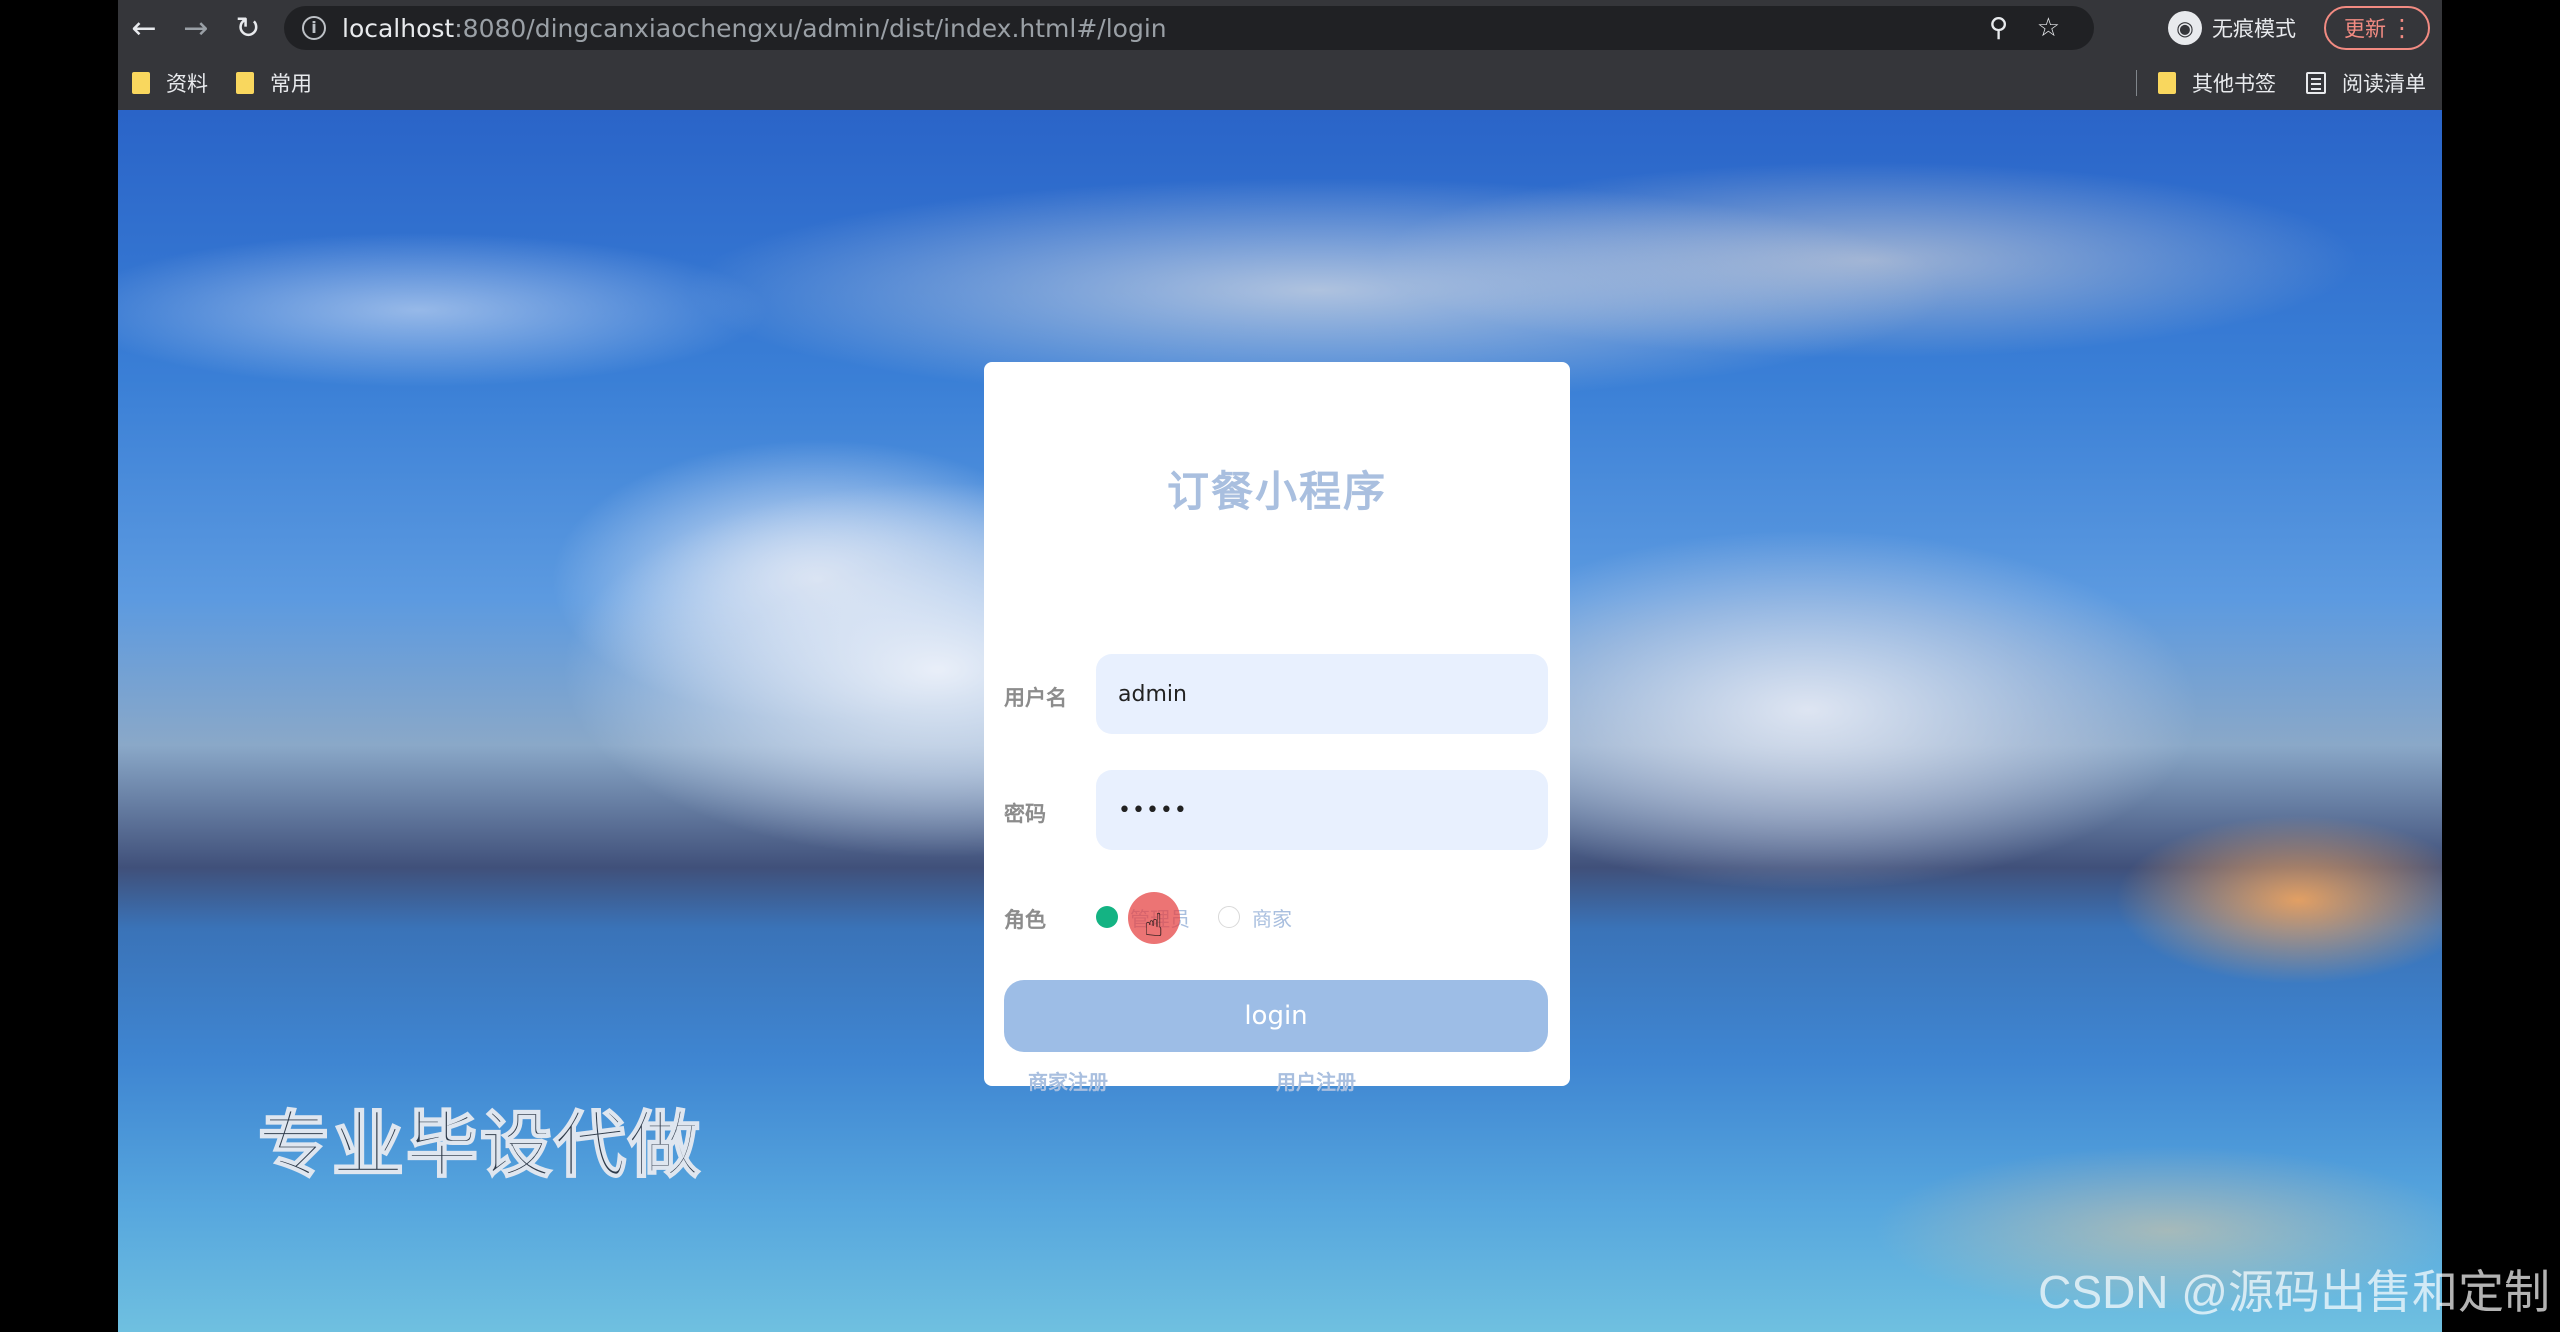 The width and height of the screenshot is (2560, 1332). I want to click on role-label-merchant: 商家, so click(1272, 917).